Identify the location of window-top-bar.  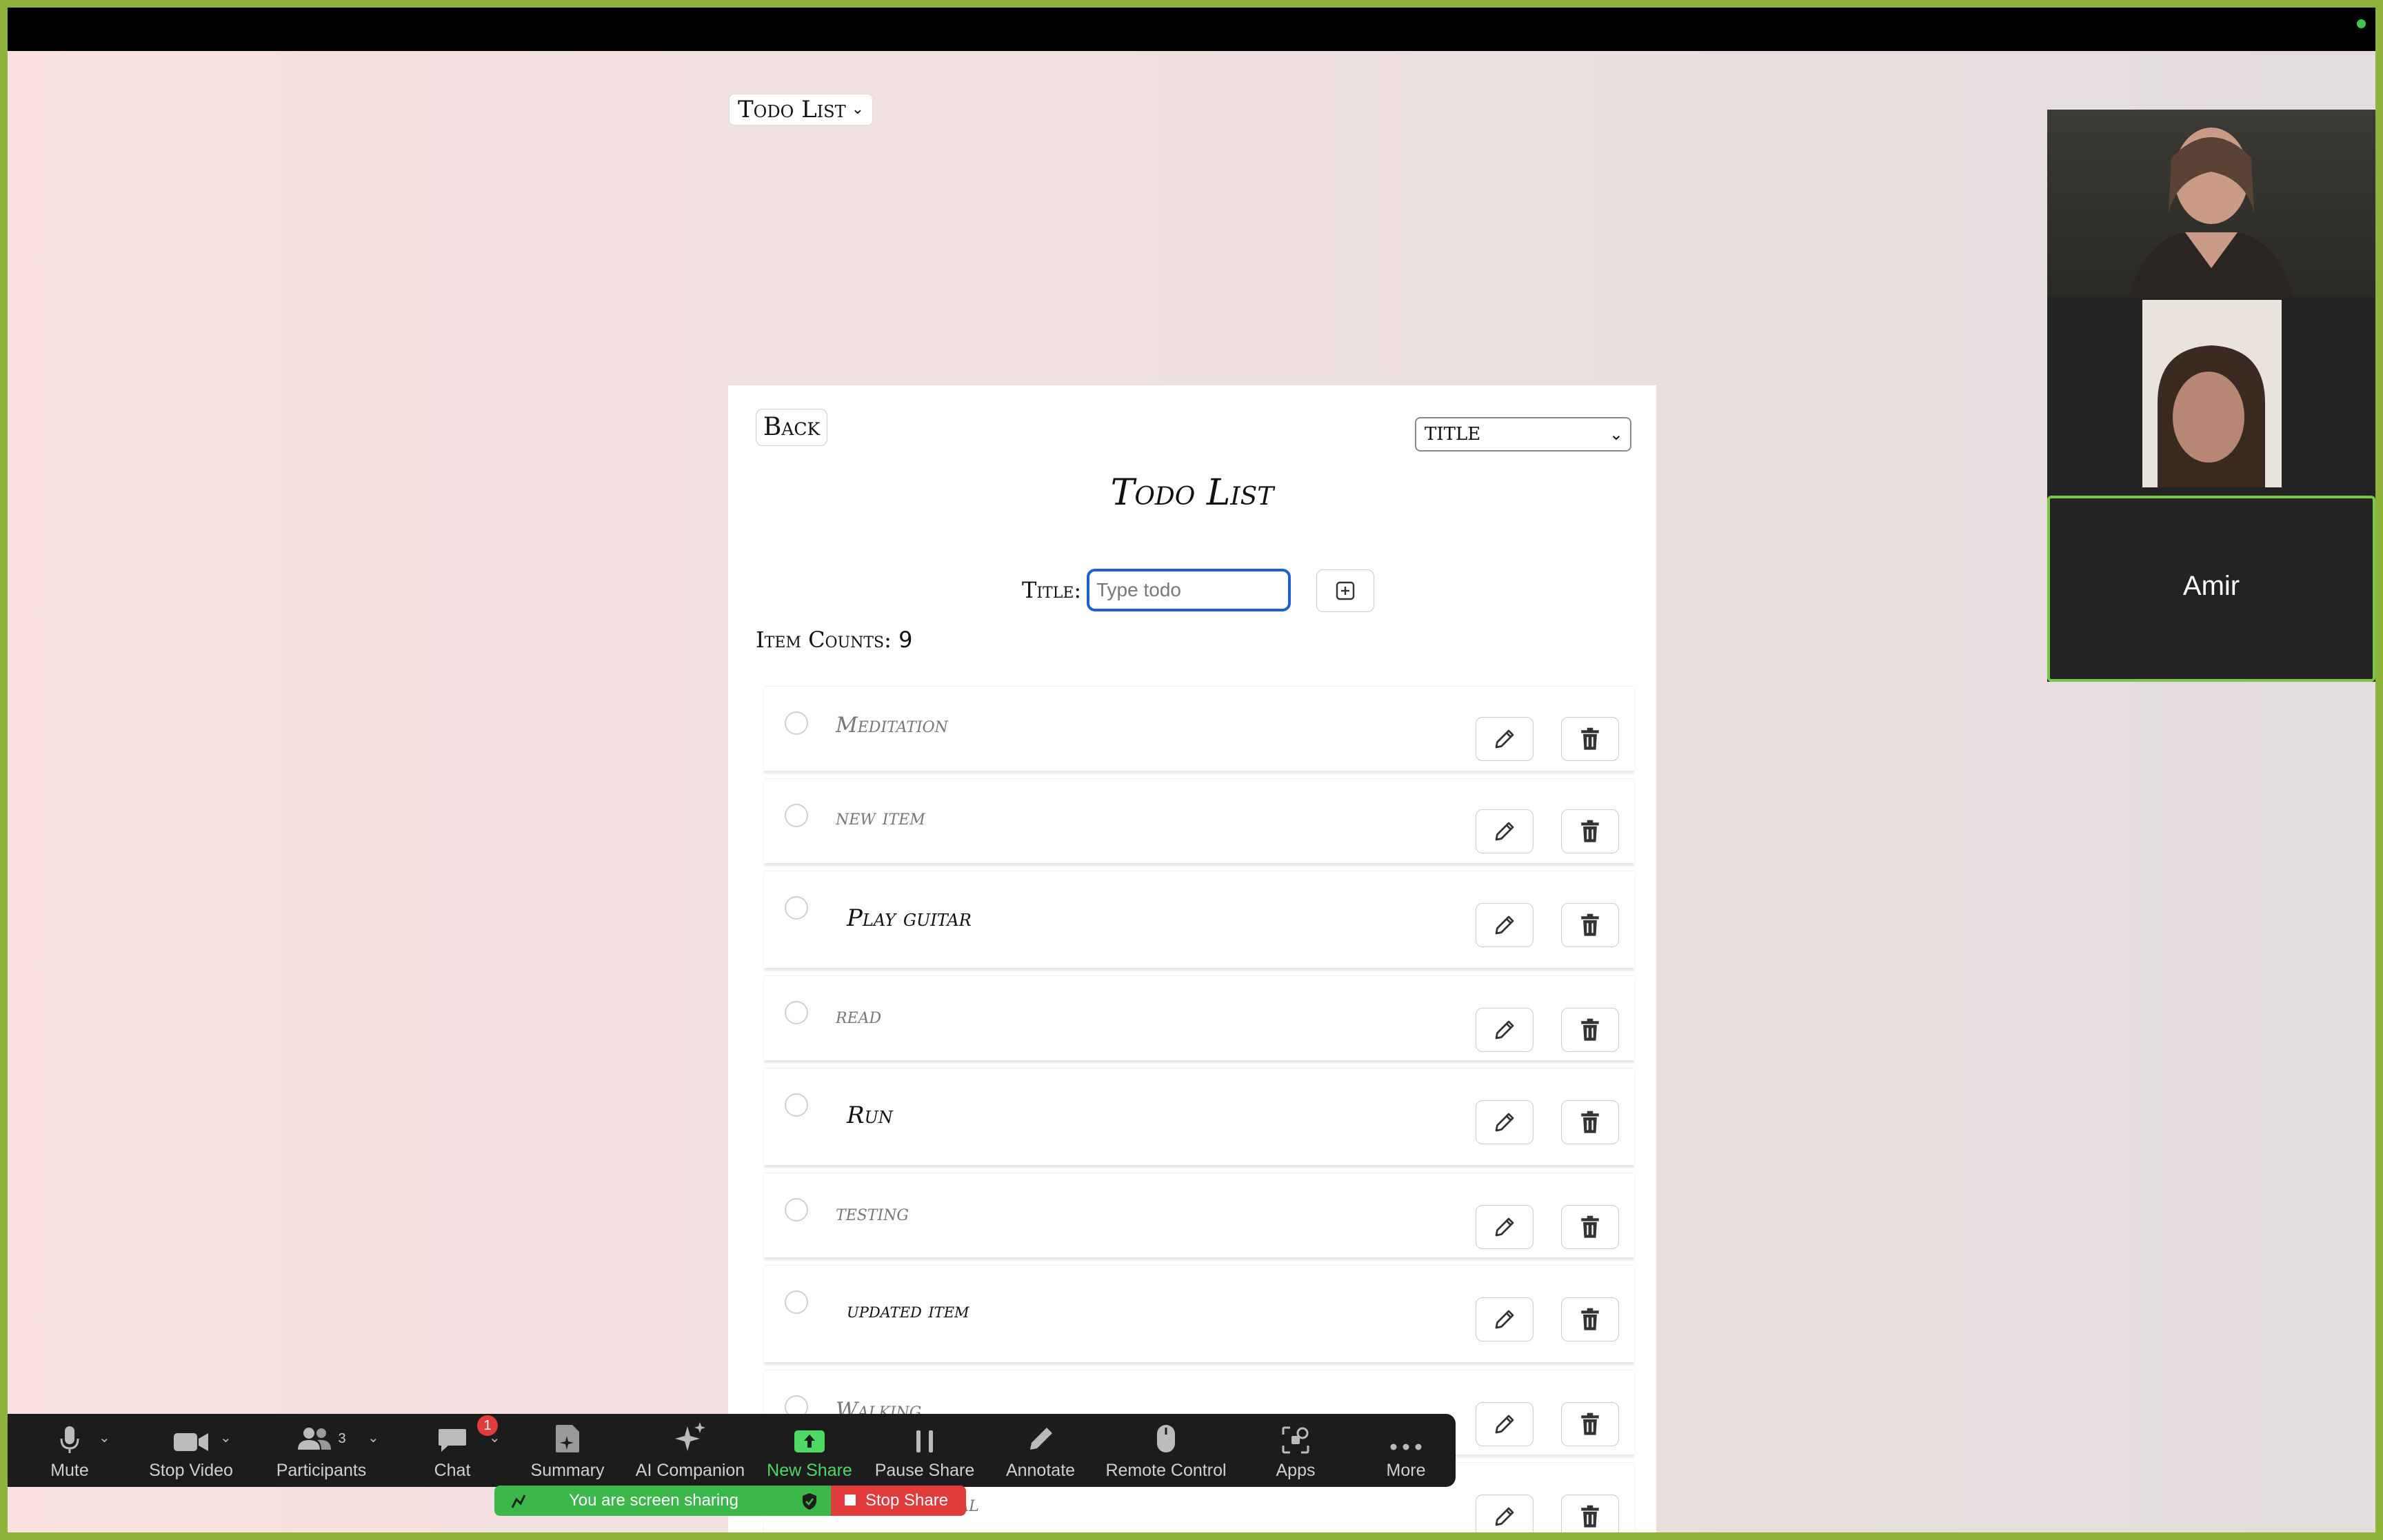
(1191, 30).